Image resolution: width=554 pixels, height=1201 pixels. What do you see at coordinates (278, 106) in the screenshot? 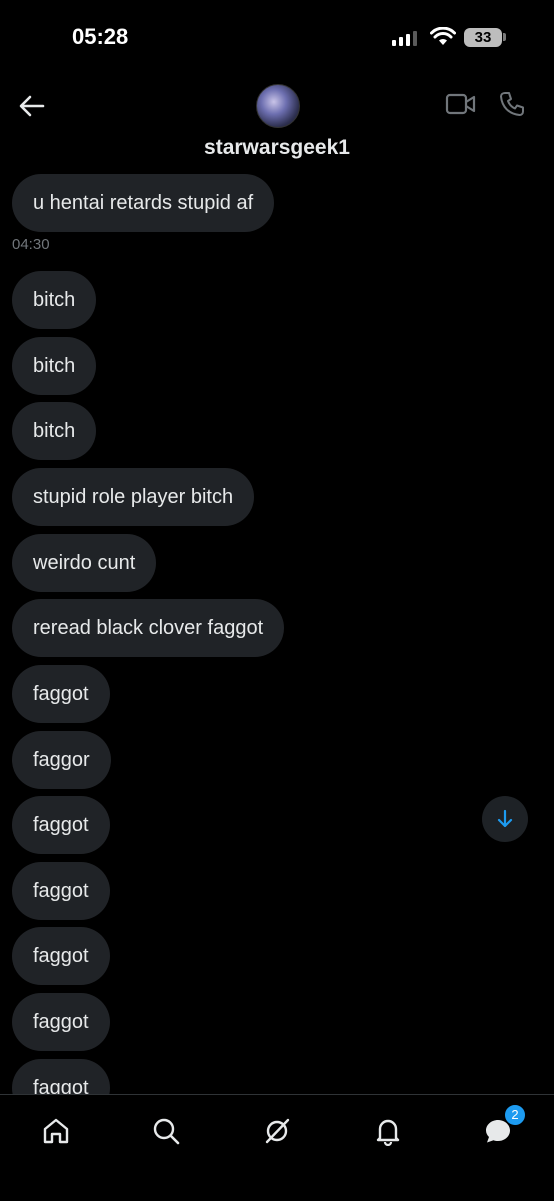
I see `avatar` at bounding box center [278, 106].